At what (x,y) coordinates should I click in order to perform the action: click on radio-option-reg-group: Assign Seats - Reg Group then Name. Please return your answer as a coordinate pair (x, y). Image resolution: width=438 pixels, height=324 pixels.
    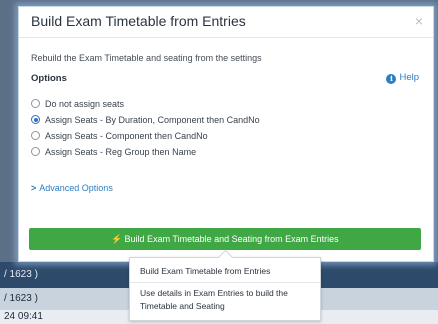
    Looking at the image, I should click on (113, 152).